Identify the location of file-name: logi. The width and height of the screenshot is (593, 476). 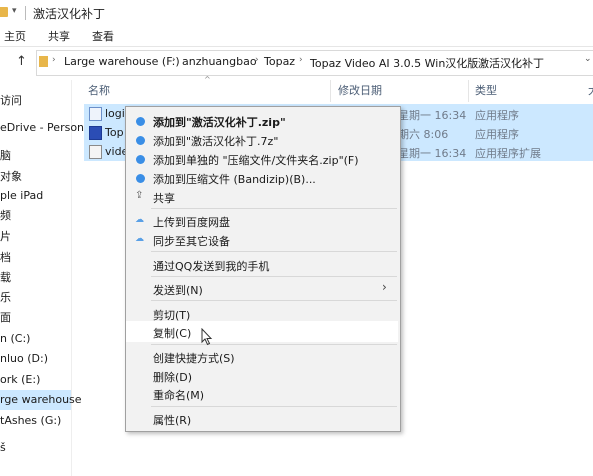
(115, 113).